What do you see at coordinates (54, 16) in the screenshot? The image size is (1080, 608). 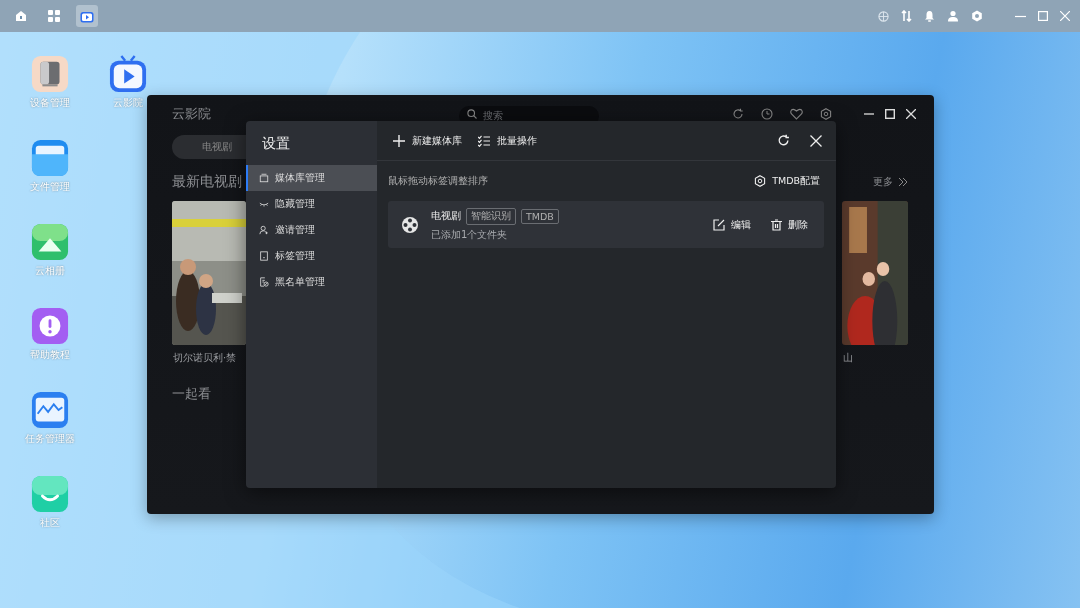 I see `app-grid-icon` at bounding box center [54, 16].